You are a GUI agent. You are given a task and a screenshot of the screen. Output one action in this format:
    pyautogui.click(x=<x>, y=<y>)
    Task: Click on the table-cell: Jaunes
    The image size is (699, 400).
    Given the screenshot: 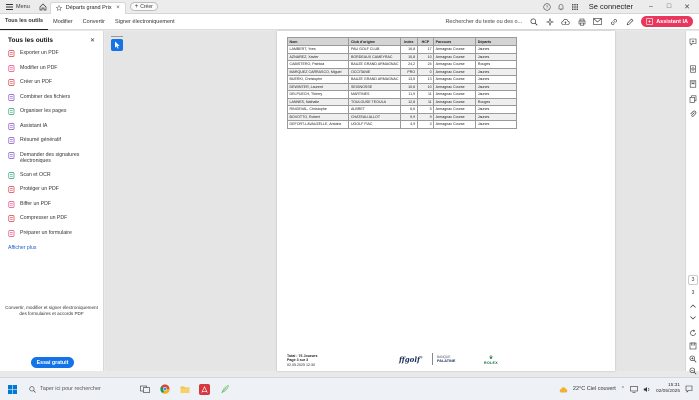 What is the action you would take?
    pyautogui.click(x=496, y=79)
    